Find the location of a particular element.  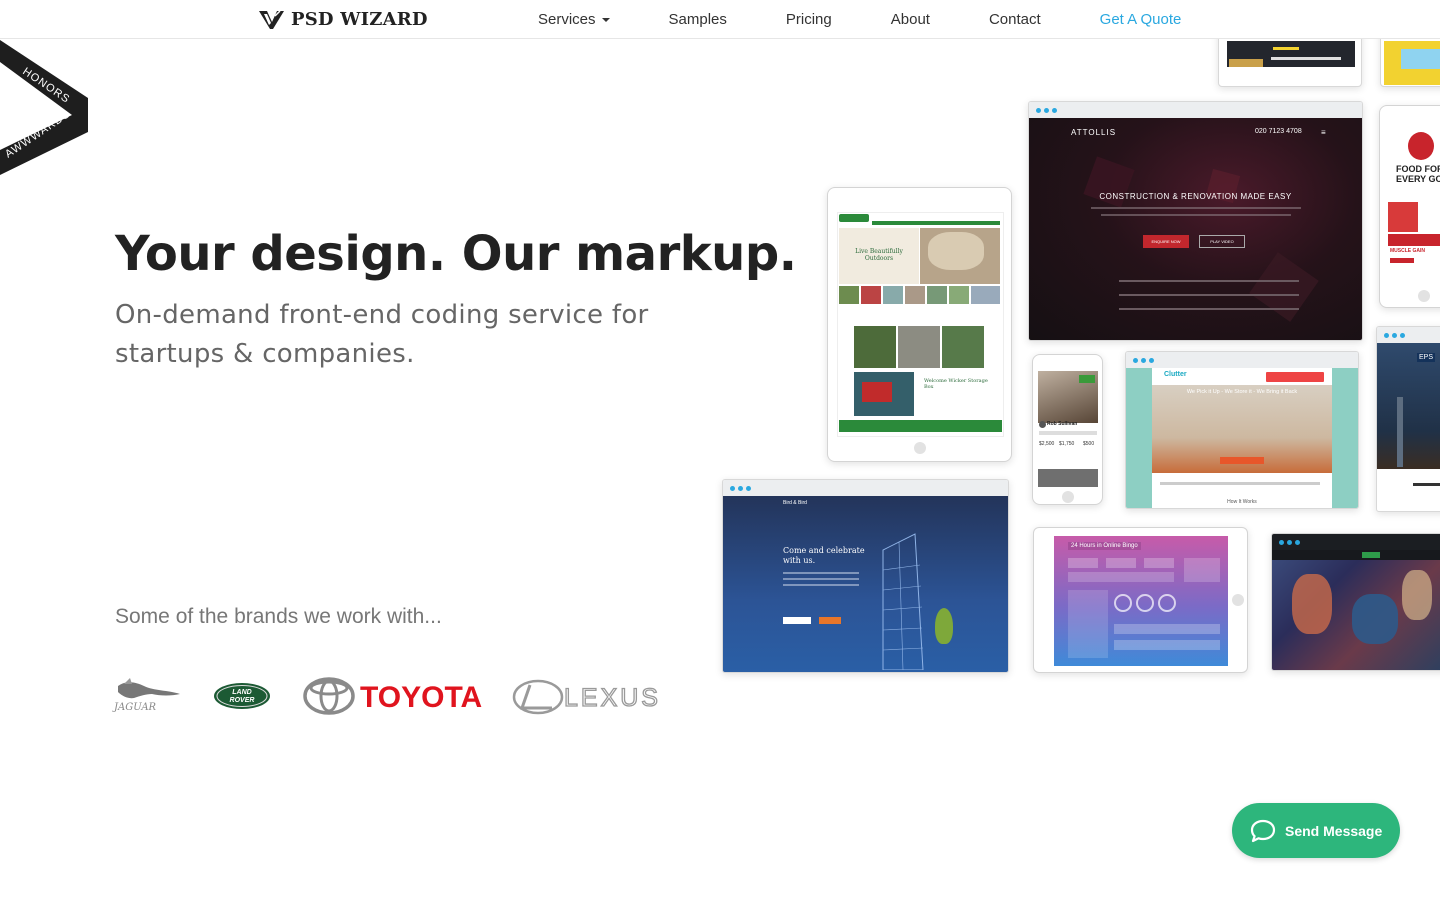

clutter-logo: Clutter is located at coordinates (1175, 374).